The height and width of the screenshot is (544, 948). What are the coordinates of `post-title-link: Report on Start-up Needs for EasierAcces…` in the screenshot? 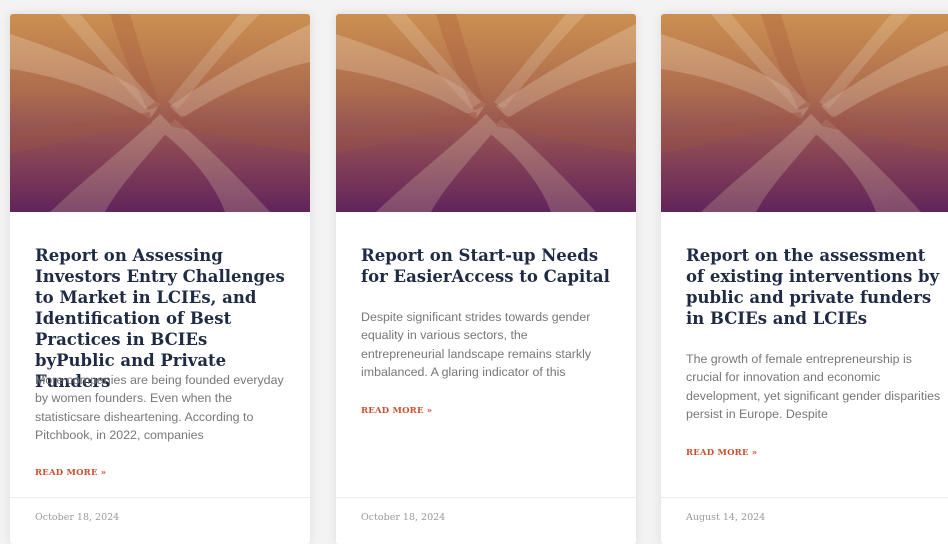 It's located at (487, 266).